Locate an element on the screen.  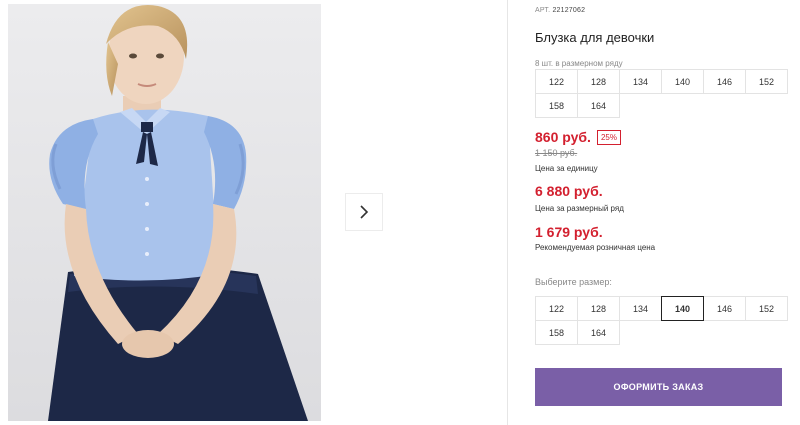
sku-label: АРТ. is located at coordinates (543, 10).